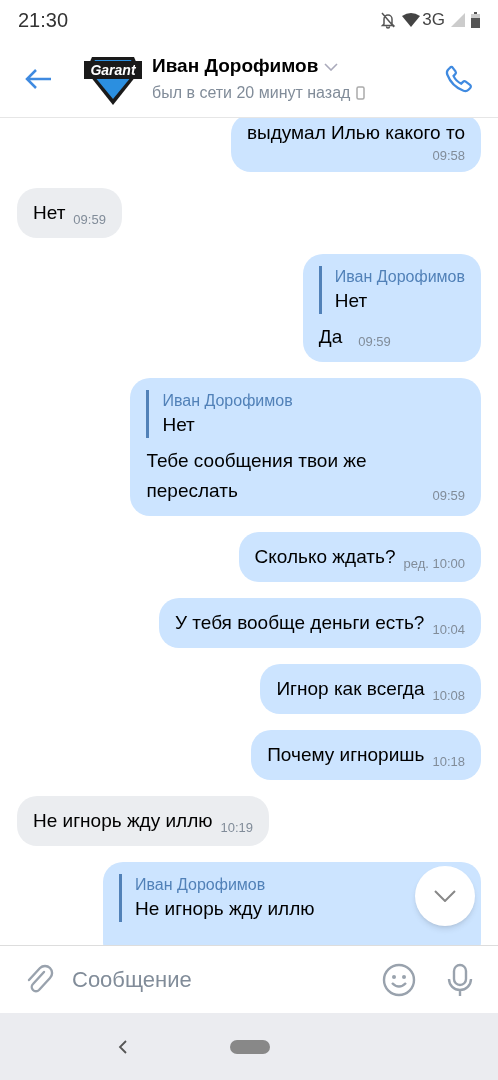  Describe the element at coordinates (299, 622) in the screenshot. I see `message-text: У тебя вообще деньги есть?` at that location.